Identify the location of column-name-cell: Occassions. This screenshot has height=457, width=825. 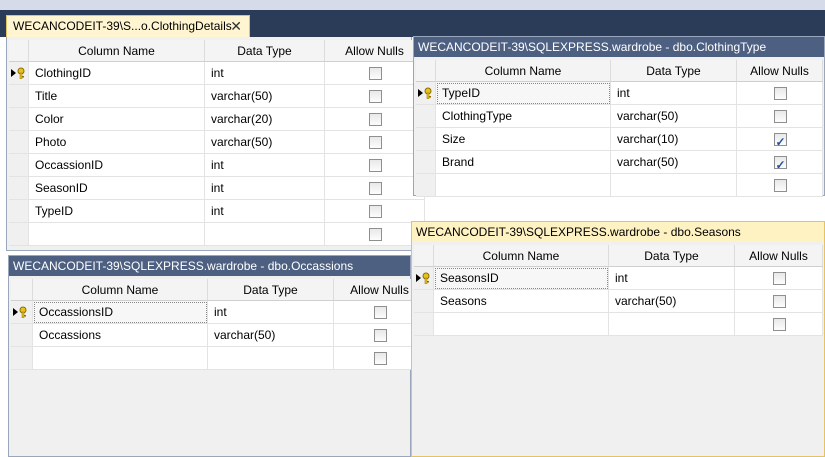
(120, 335).